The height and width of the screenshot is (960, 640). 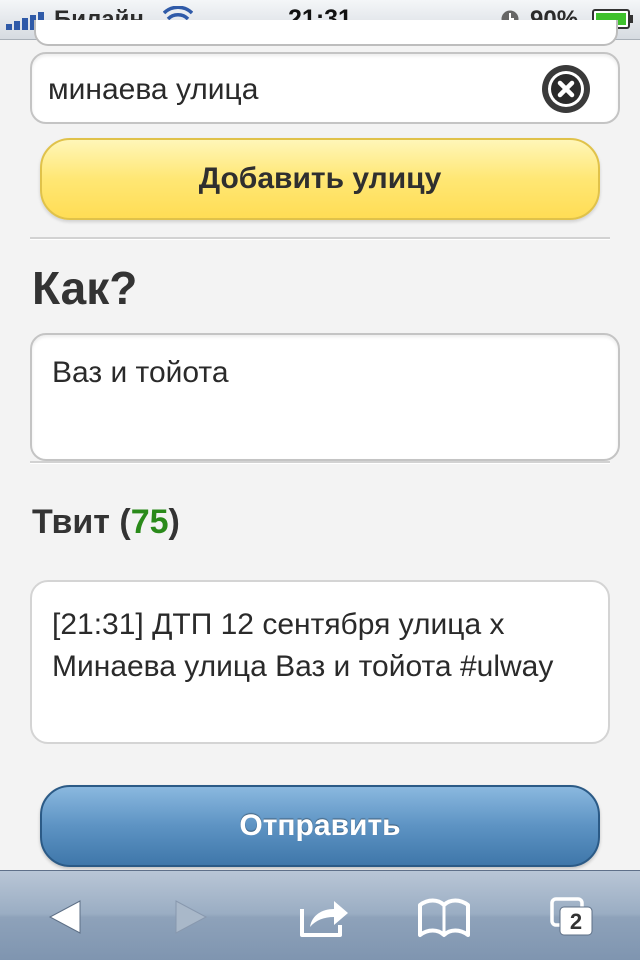 I want to click on tweet-char-count: 75, so click(x=149, y=522).